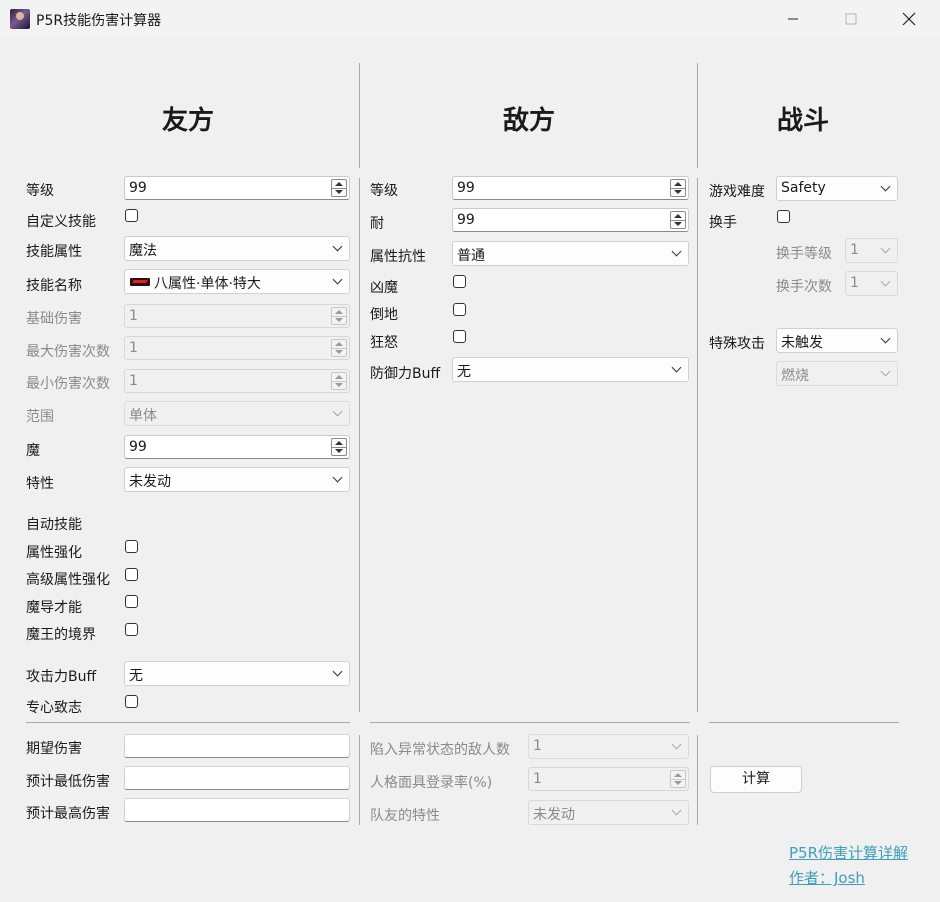  What do you see at coordinates (570, 369) in the screenshot?
I see `def-buff-select: 无` at bounding box center [570, 369].